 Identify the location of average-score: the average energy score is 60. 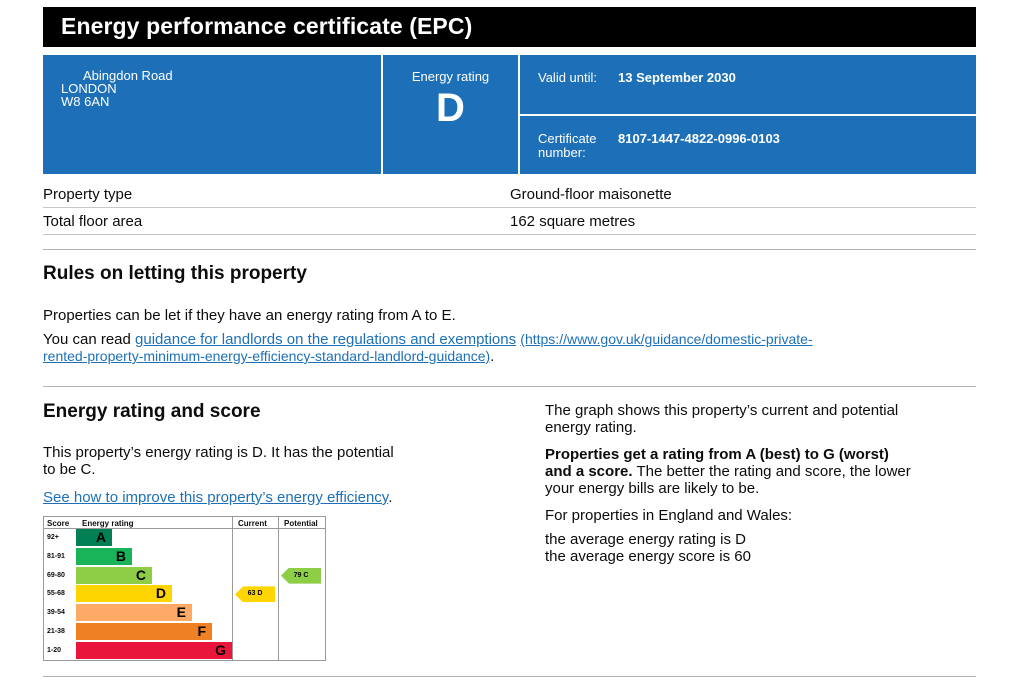
(648, 556).